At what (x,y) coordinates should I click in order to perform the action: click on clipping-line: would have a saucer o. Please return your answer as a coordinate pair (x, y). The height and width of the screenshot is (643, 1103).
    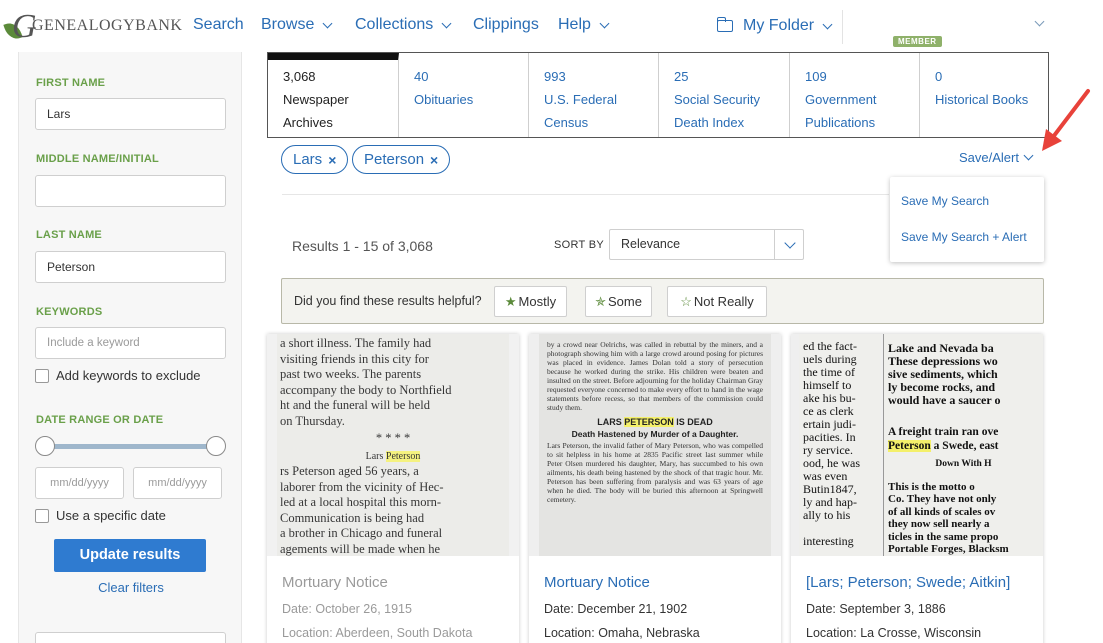
    Looking at the image, I should click on (944, 400).